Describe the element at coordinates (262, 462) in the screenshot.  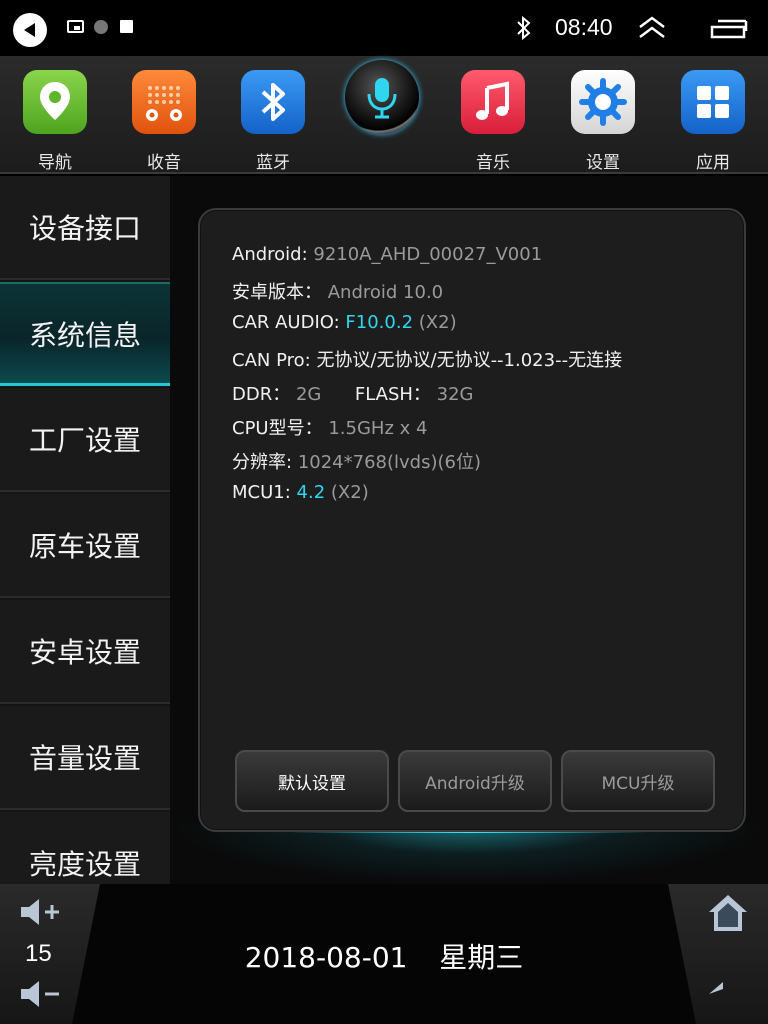
I see `info-label: 分辨率:` at that location.